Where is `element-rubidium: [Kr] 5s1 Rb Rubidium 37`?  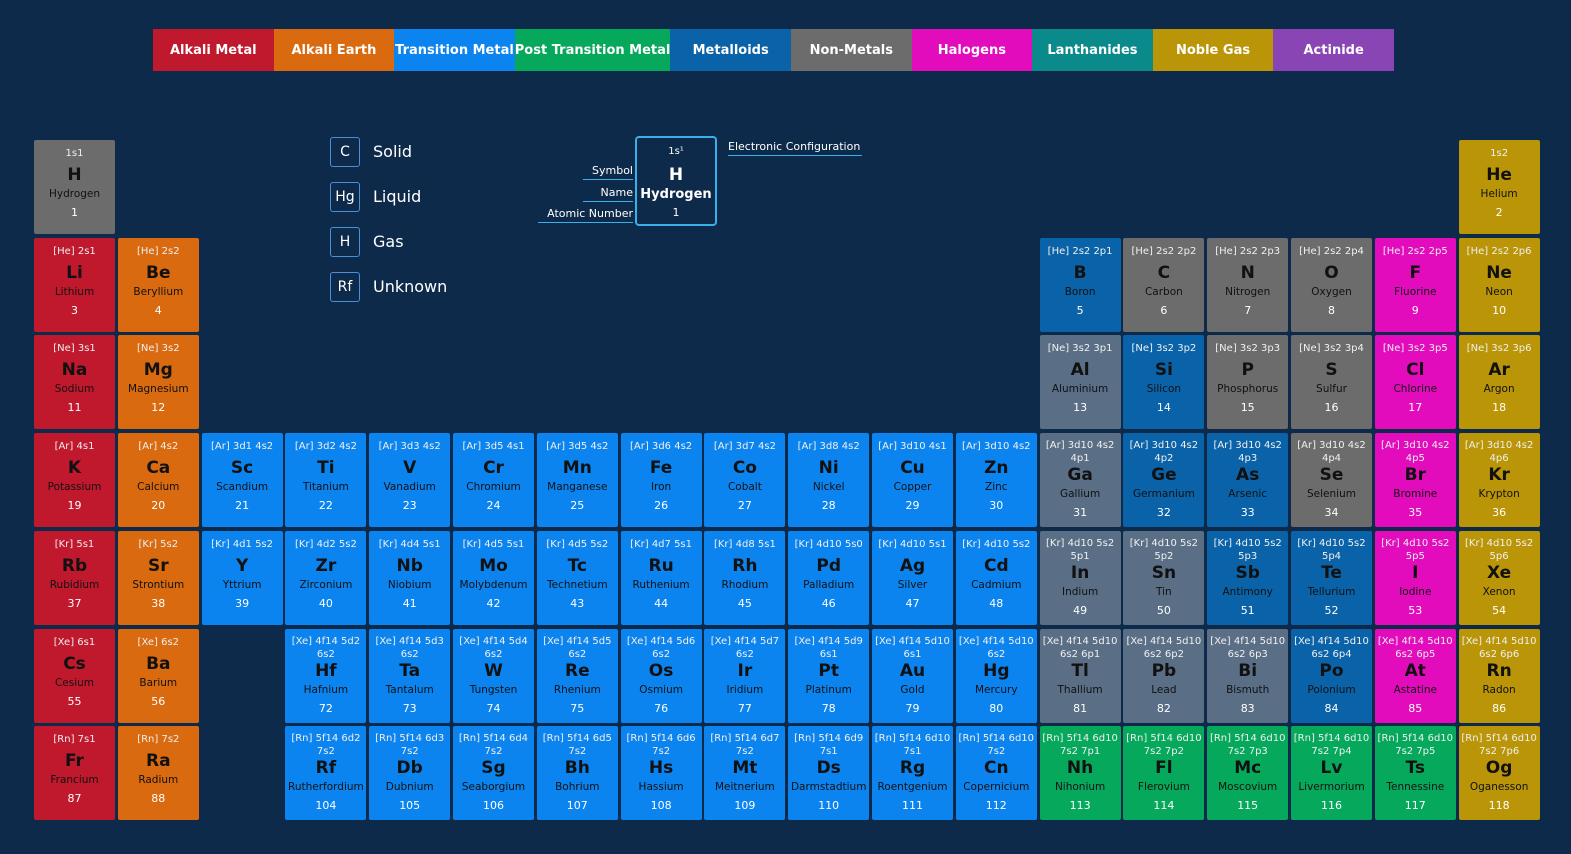 element-rubidium: [Kr] 5s1 Rb Rubidium 37 is located at coordinates (74, 577).